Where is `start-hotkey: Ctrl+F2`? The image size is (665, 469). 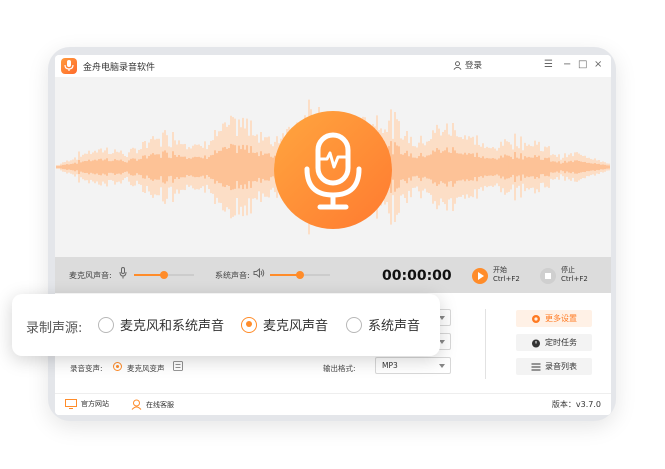
start-hotkey: Ctrl+F2 is located at coordinates (506, 278).